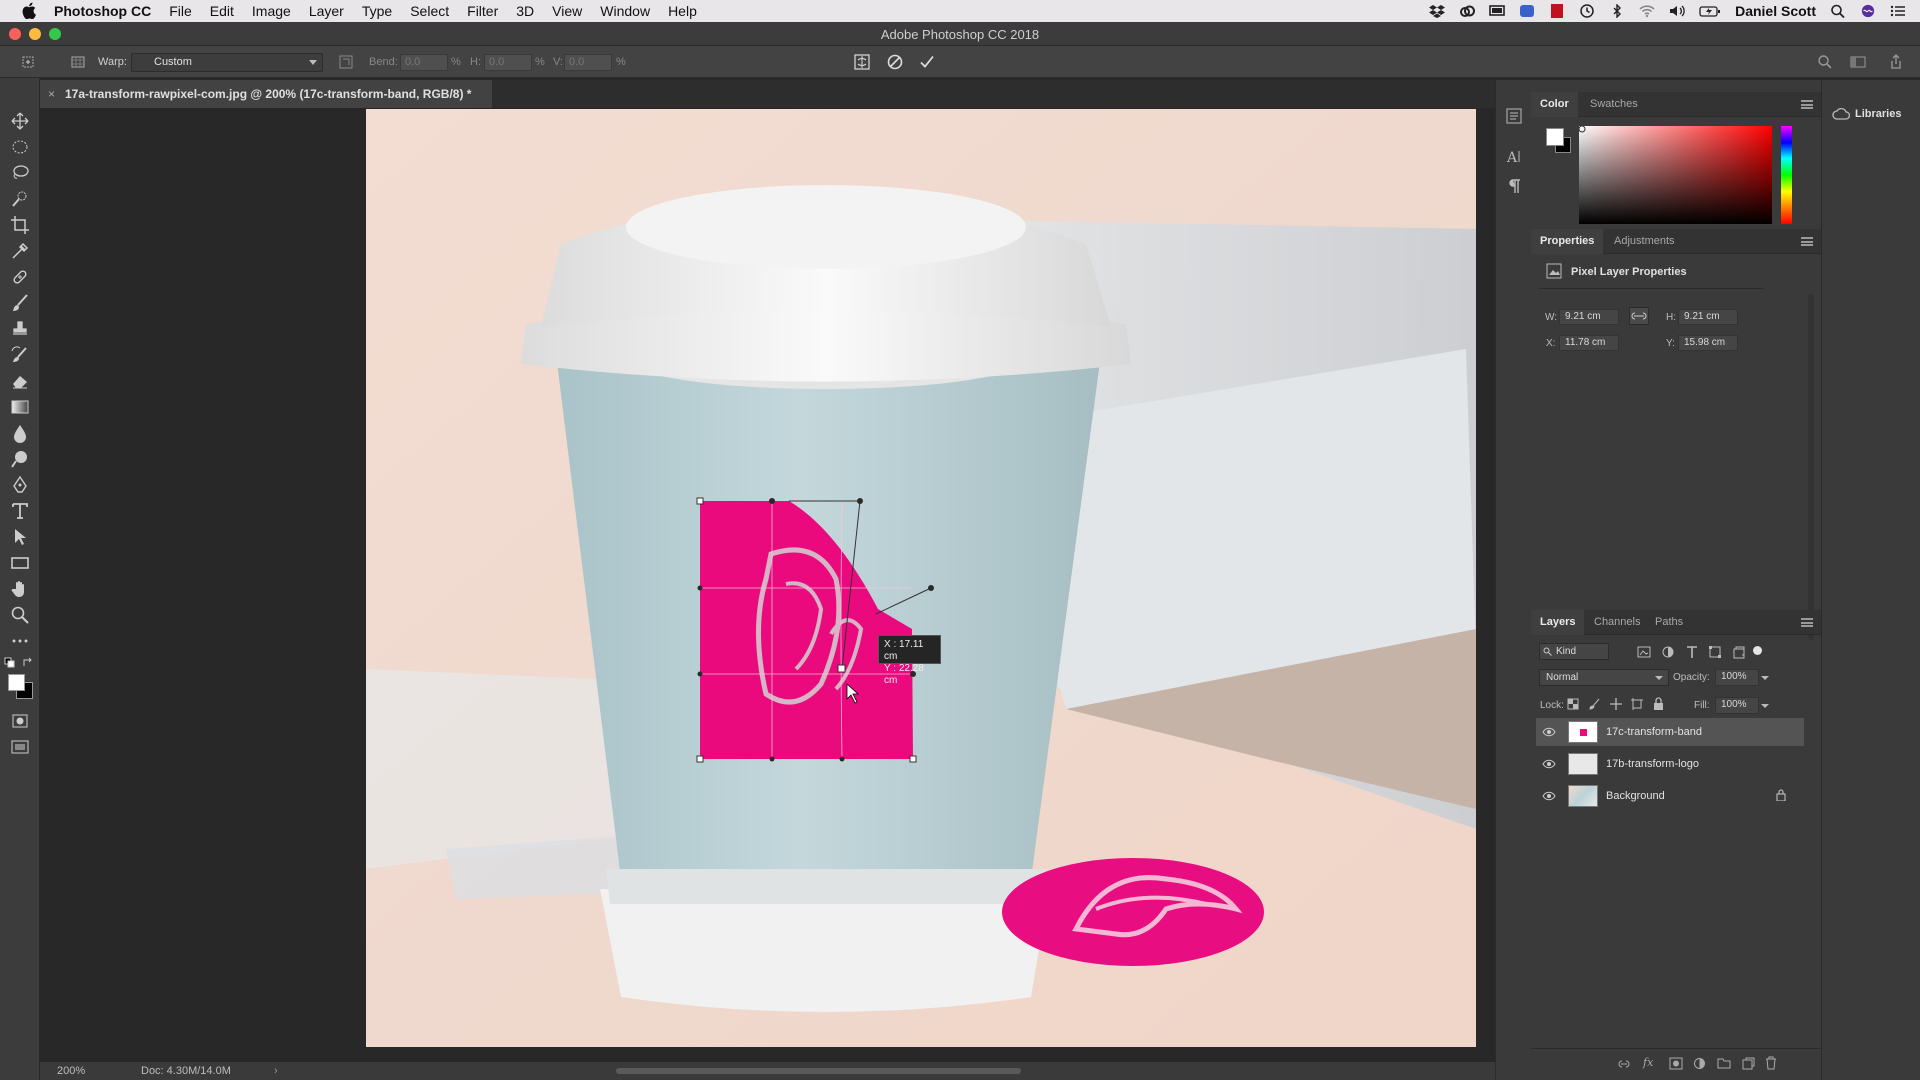 The height and width of the screenshot is (1080, 1920). What do you see at coordinates (1514, 116) in the screenshot?
I see `history-panel-icon` at bounding box center [1514, 116].